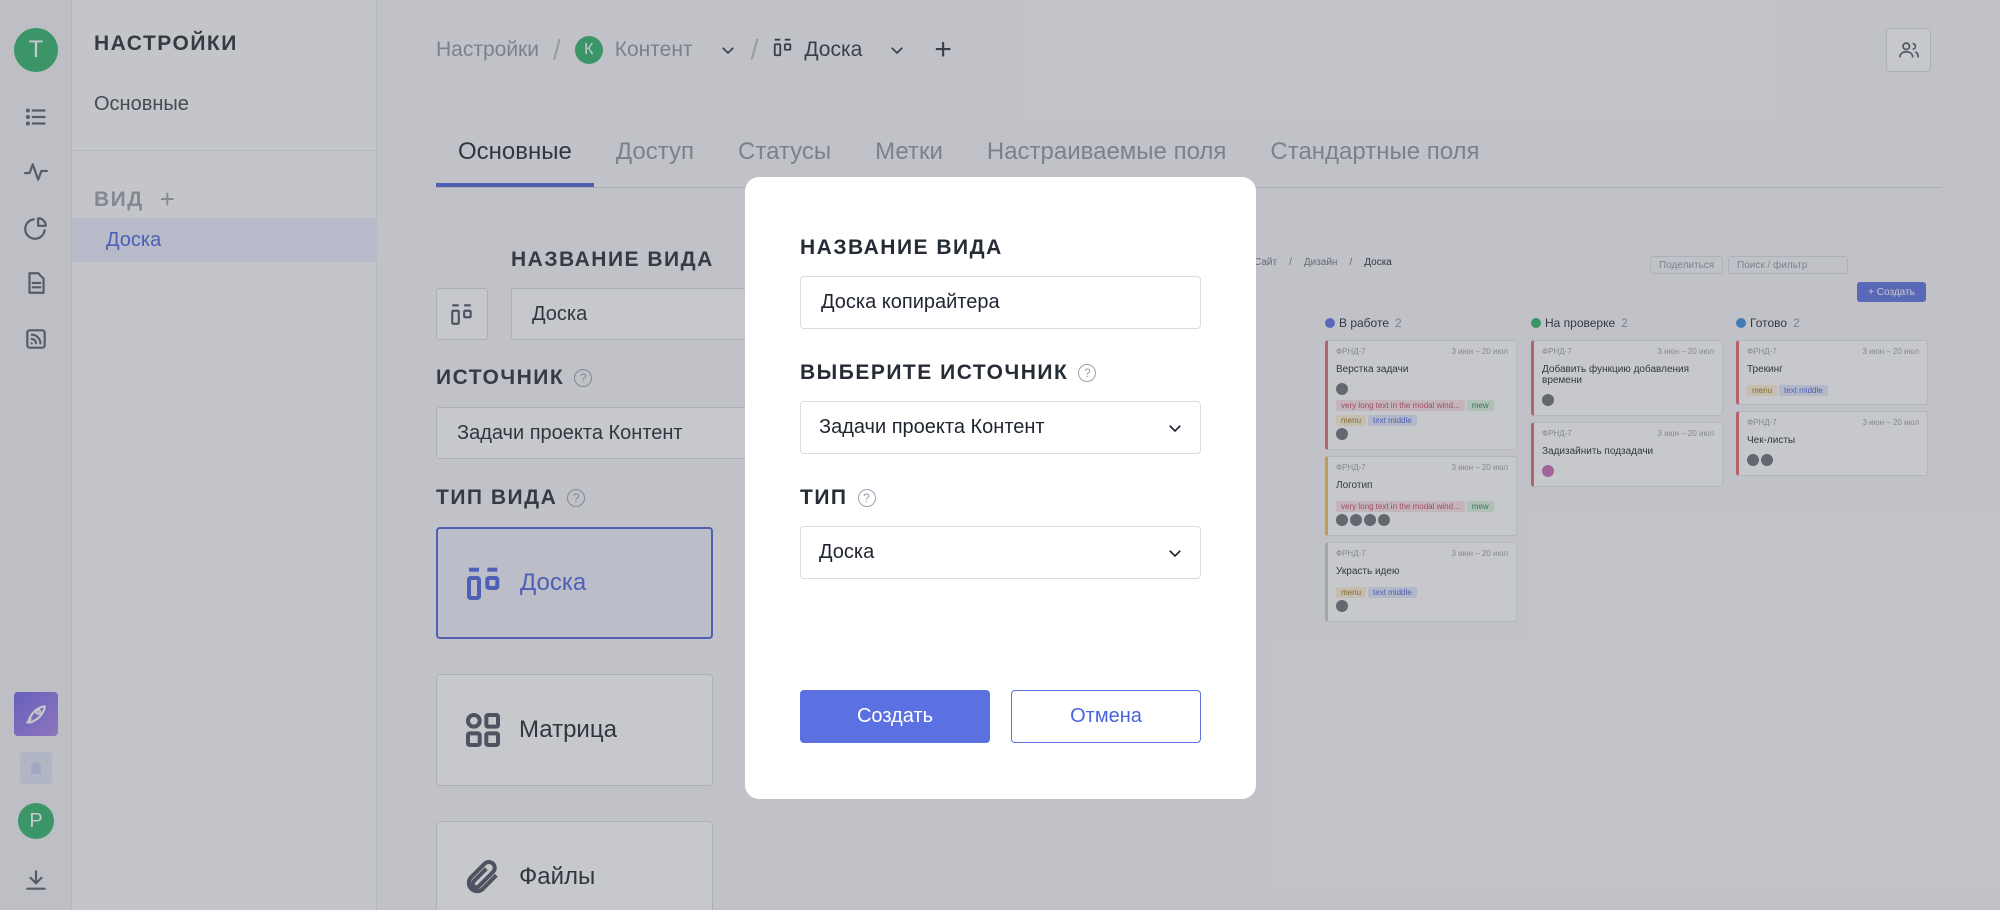  I want to click on source-select-value: Задачи проекта Контент, so click(932, 427).